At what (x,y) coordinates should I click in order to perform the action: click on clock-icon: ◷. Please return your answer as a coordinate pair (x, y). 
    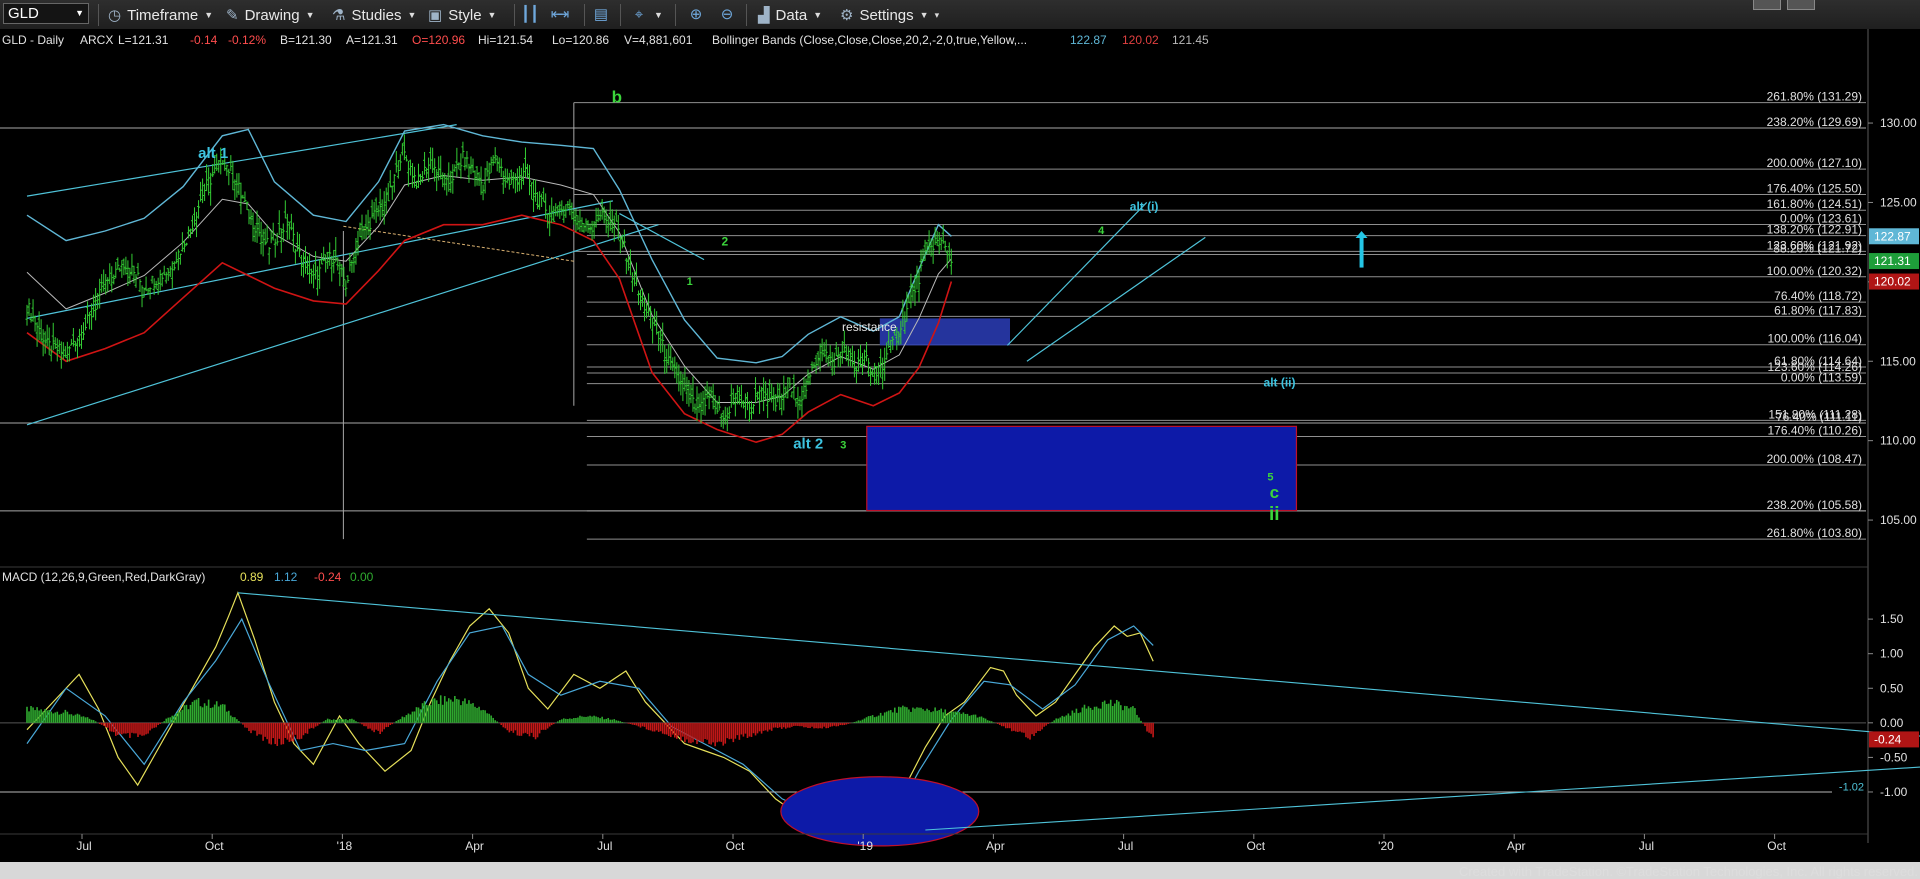
    Looking at the image, I should click on (115, 15).